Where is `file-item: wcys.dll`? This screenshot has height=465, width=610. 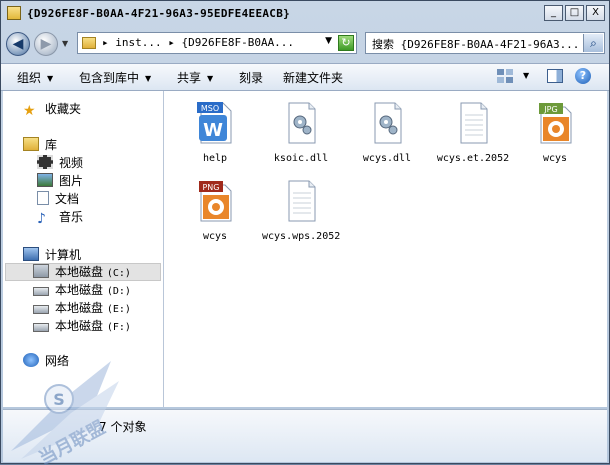 file-item: wcys.dll is located at coordinates (387, 133).